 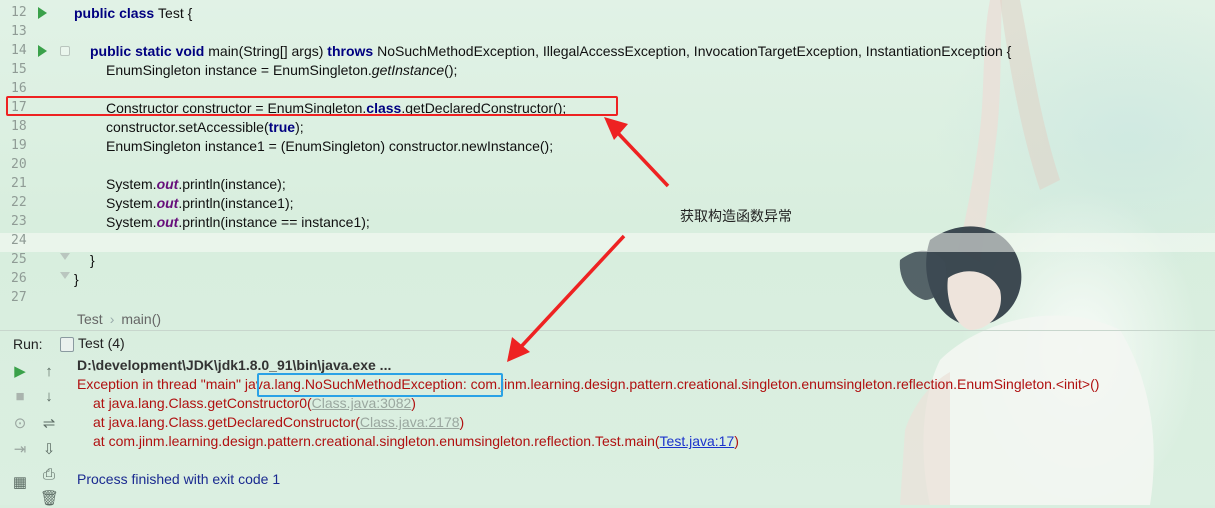 I want to click on annotation-arrows, so click(x=588, y=239).